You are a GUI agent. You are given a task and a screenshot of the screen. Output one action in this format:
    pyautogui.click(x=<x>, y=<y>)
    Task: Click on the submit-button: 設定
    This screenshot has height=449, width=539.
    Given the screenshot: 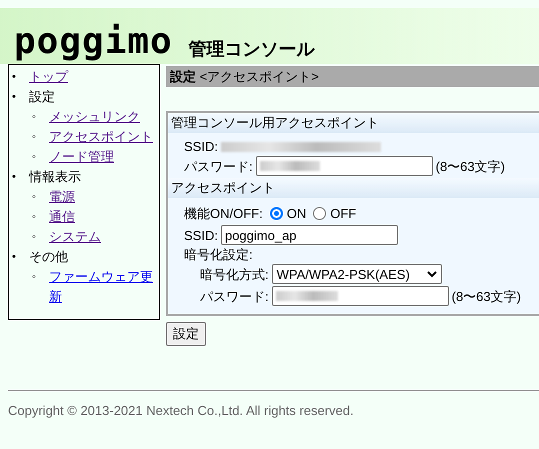 What is the action you would take?
    pyautogui.click(x=186, y=334)
    